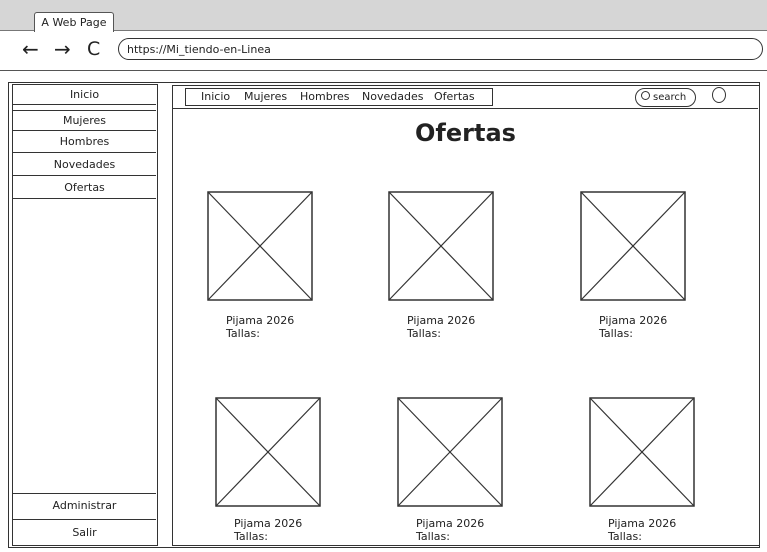 The width and height of the screenshot is (767, 552). Describe the element at coordinates (440, 49) in the screenshot. I see `url-bar: https://Mi_tiendo-en-Linea` at that location.